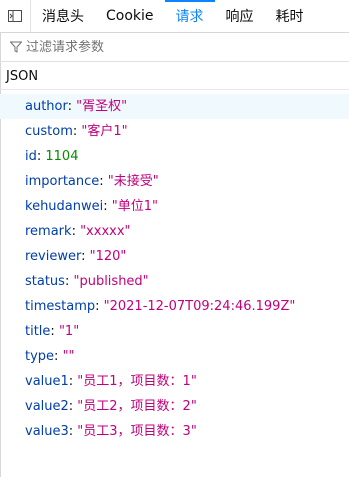 The image size is (349, 477). I want to click on tab-timings: 耗时, so click(290, 16).